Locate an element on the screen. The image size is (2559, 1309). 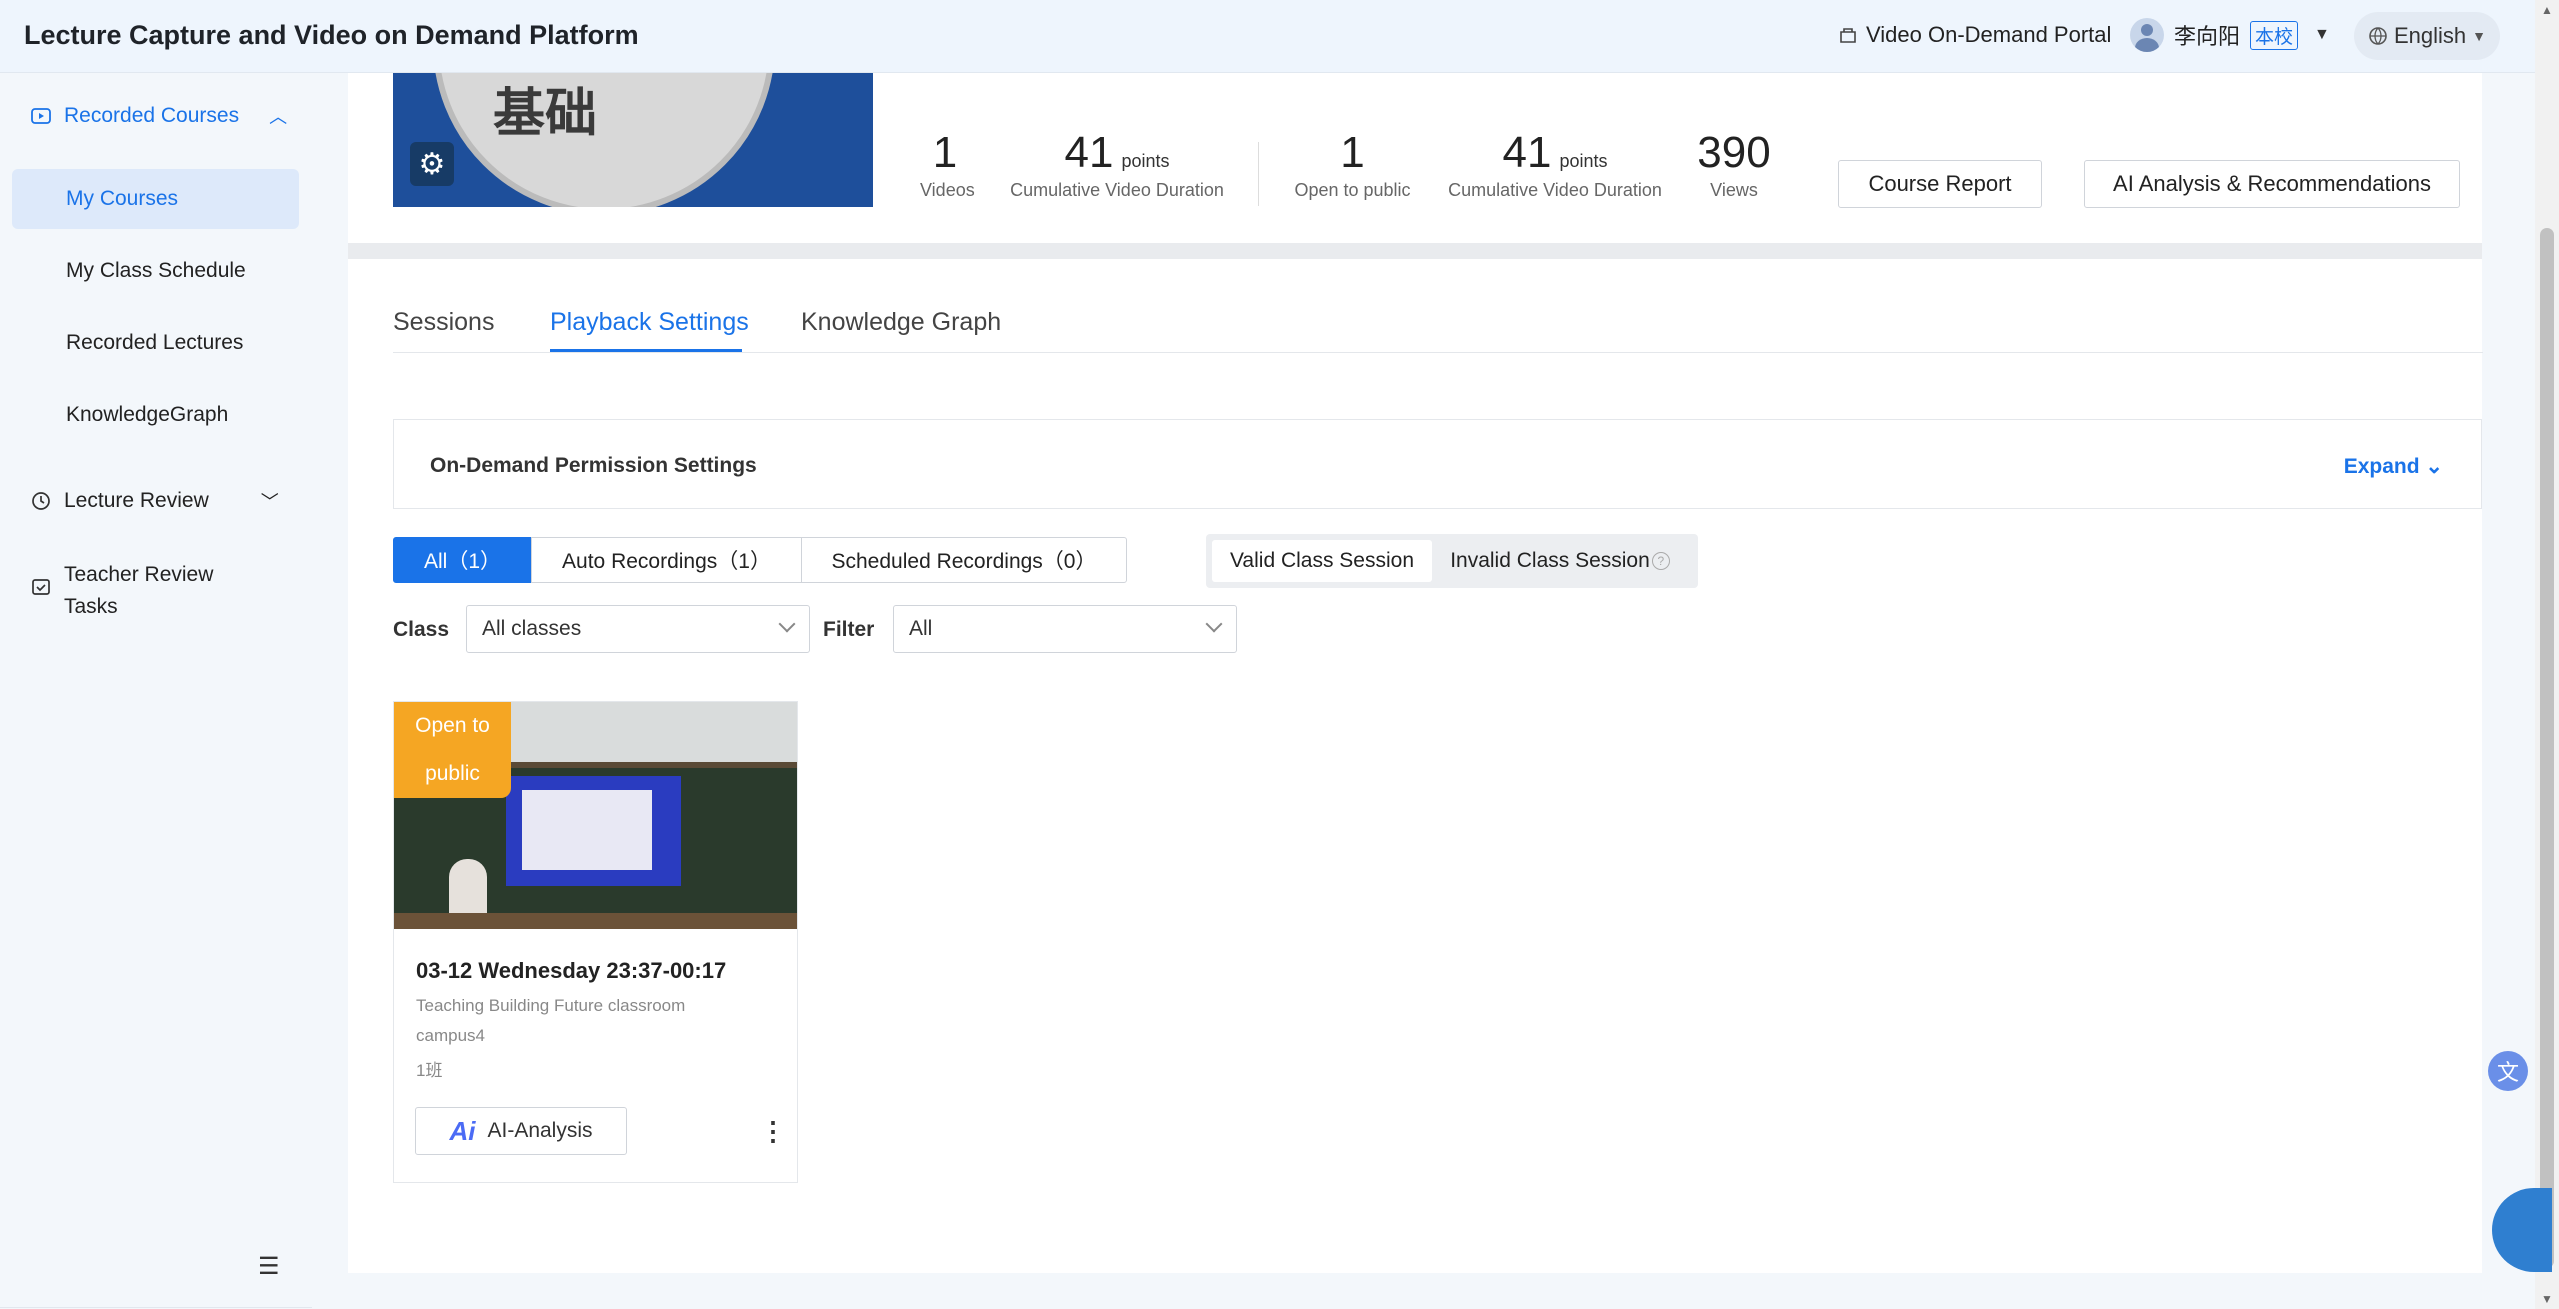
collapse-sidebar-icon: ☰ is located at coordinates (269, 1266).